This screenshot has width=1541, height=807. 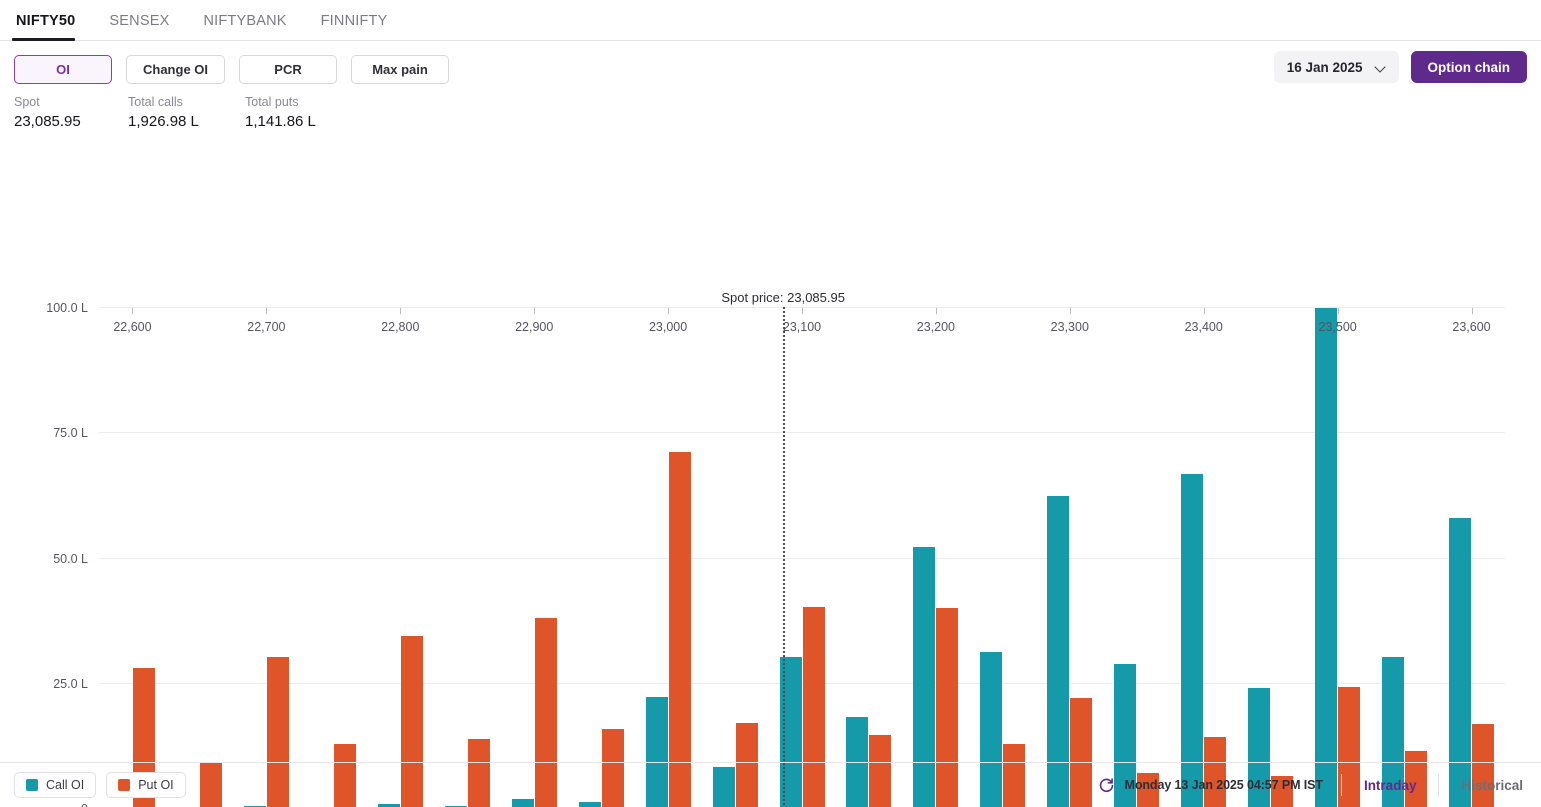 What do you see at coordinates (400, 327) in the screenshot?
I see `x-axis-tick-label: 22,800` at bounding box center [400, 327].